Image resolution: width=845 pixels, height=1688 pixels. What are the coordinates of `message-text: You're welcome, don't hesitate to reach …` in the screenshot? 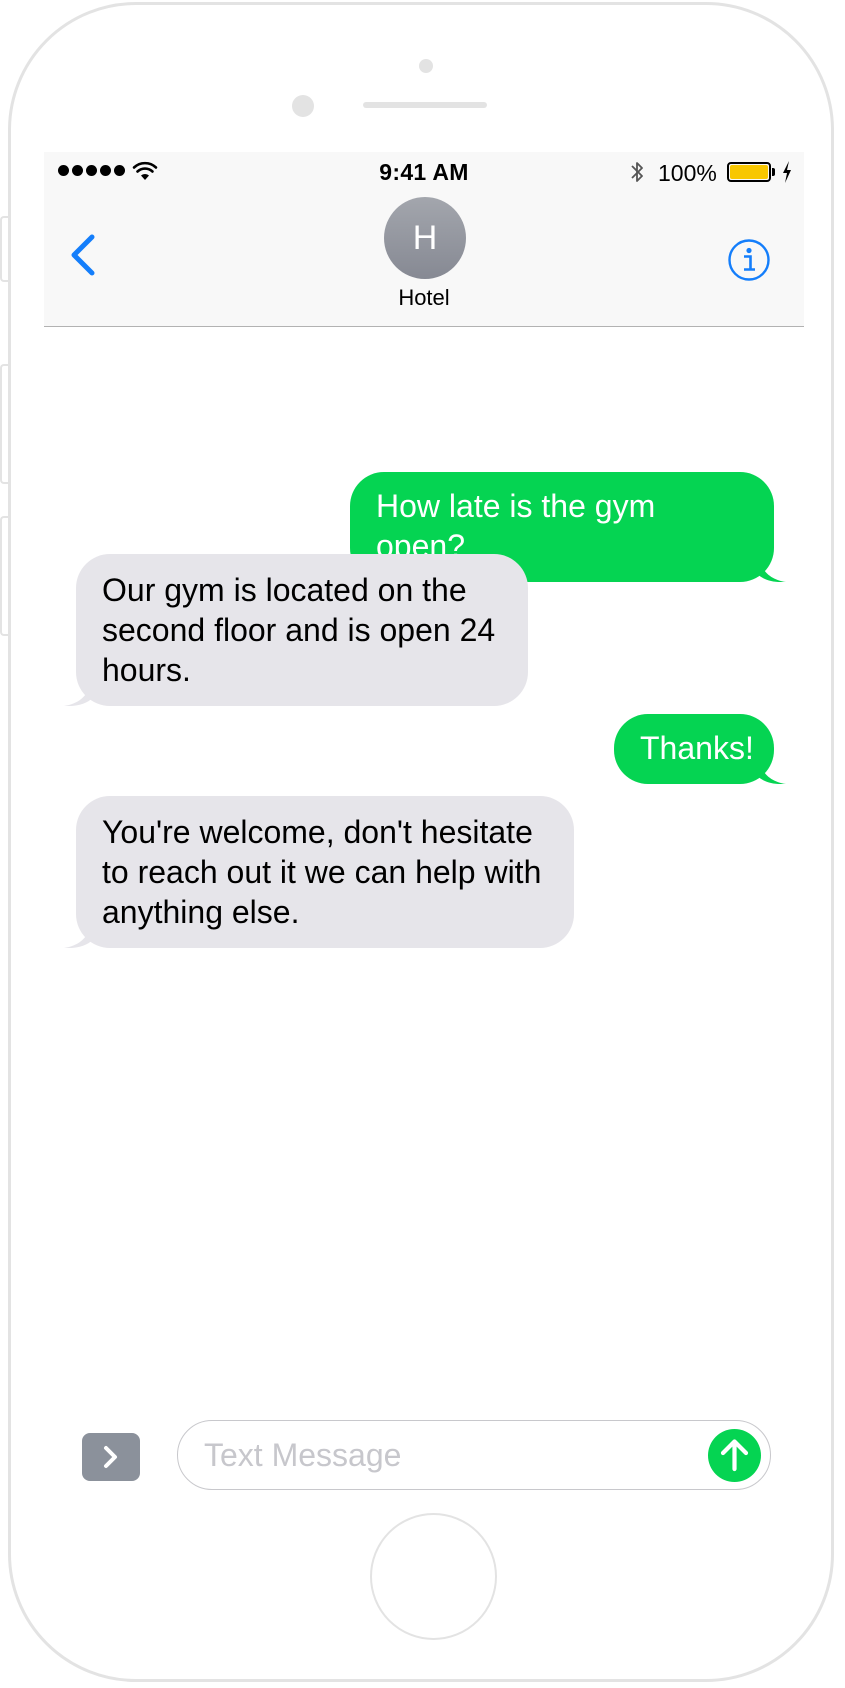 It's located at (322, 872).